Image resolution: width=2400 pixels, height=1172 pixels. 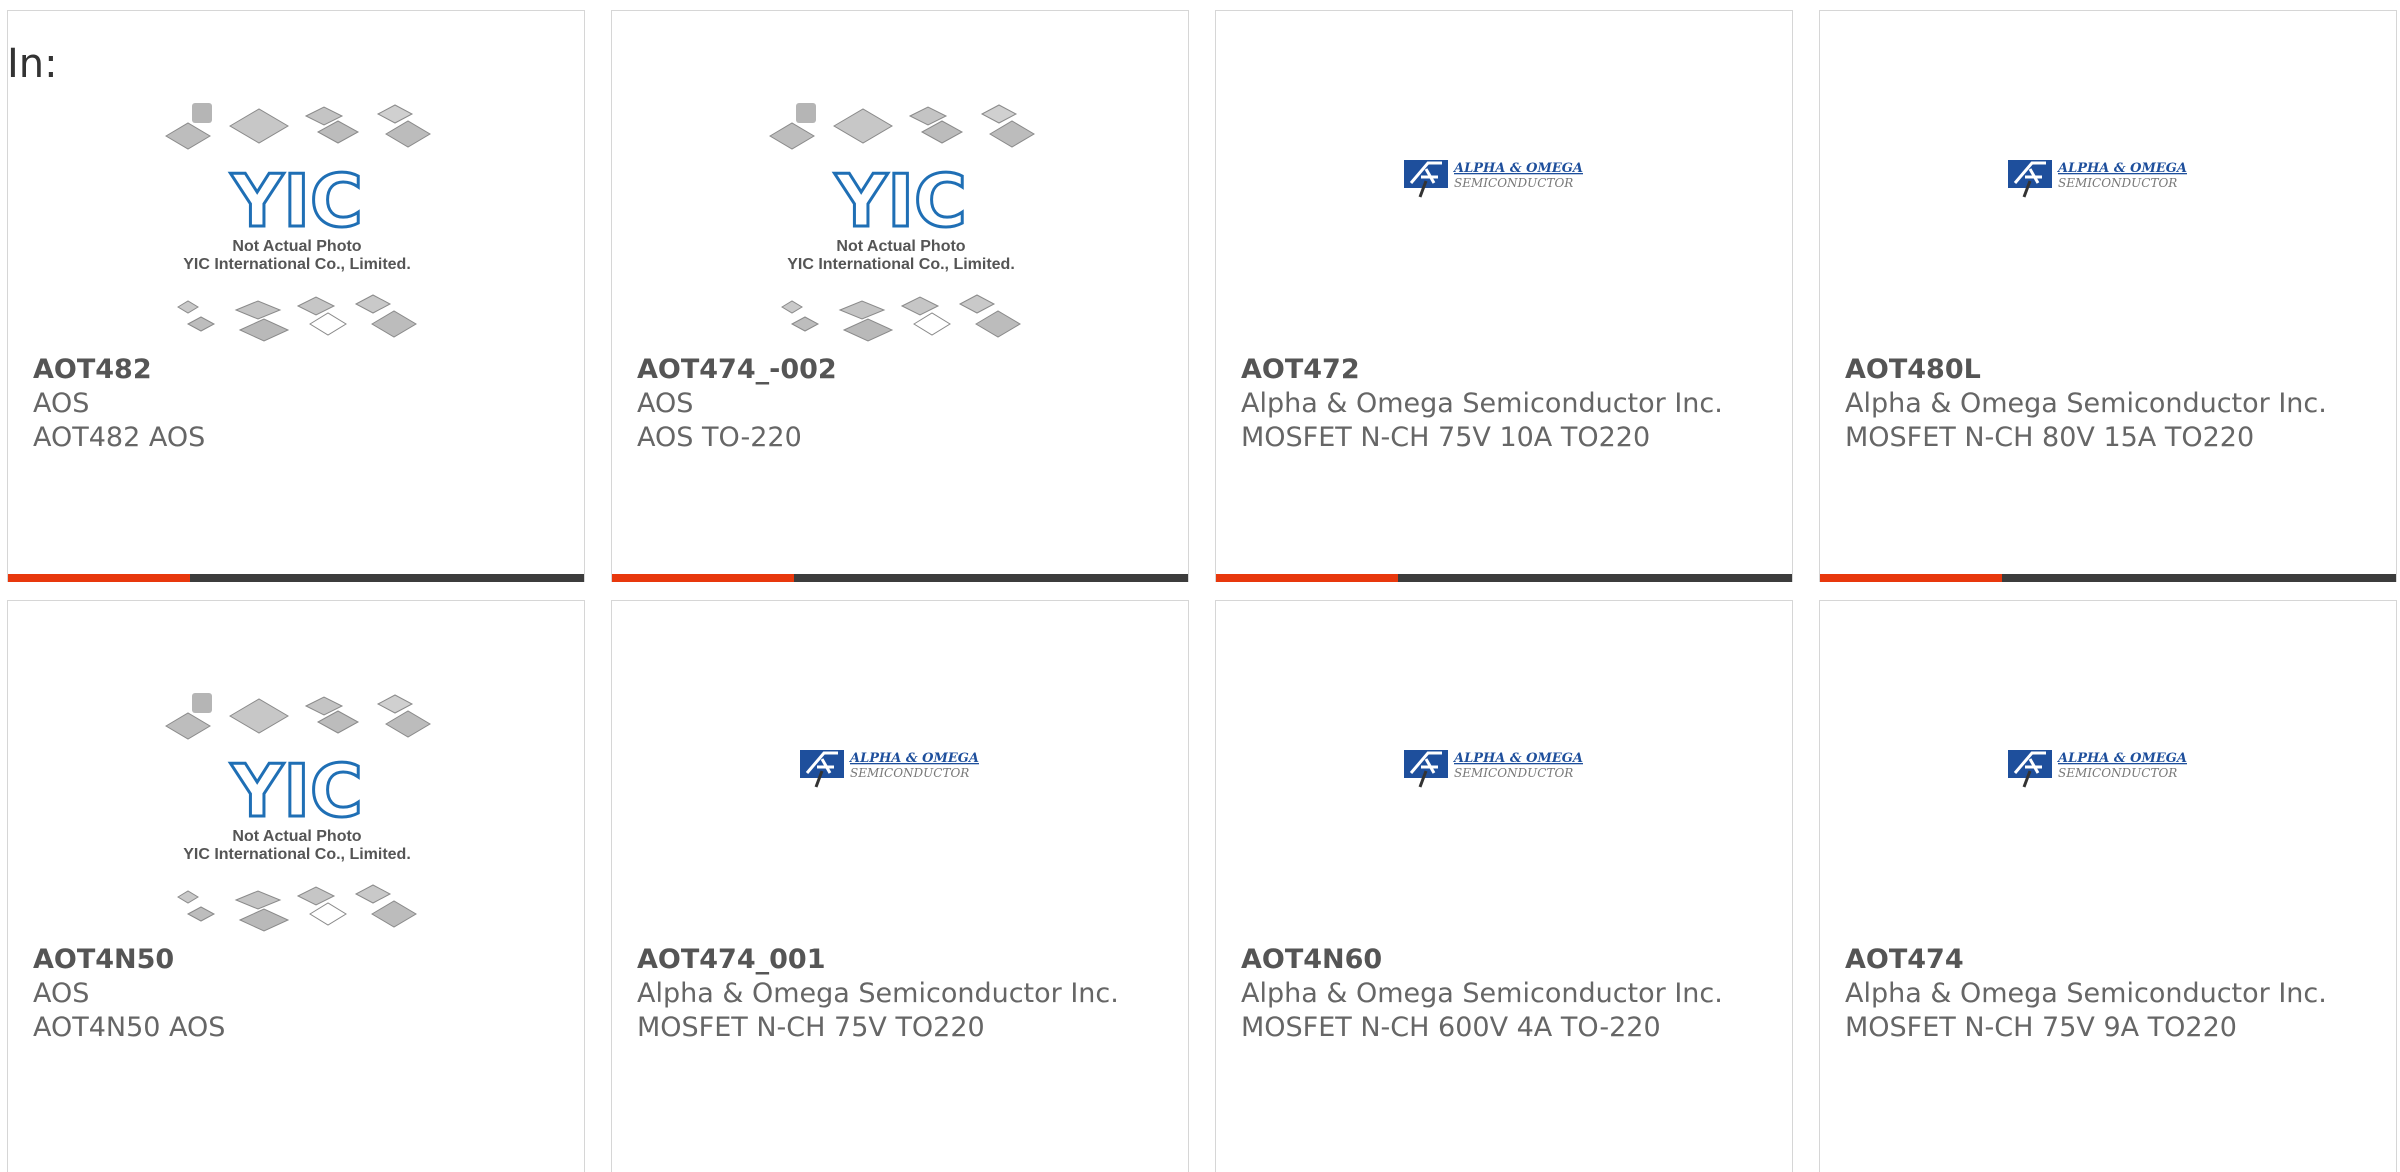 What do you see at coordinates (811, 1027) in the screenshot?
I see `description: MOSFET N-CH 75V TO220` at bounding box center [811, 1027].